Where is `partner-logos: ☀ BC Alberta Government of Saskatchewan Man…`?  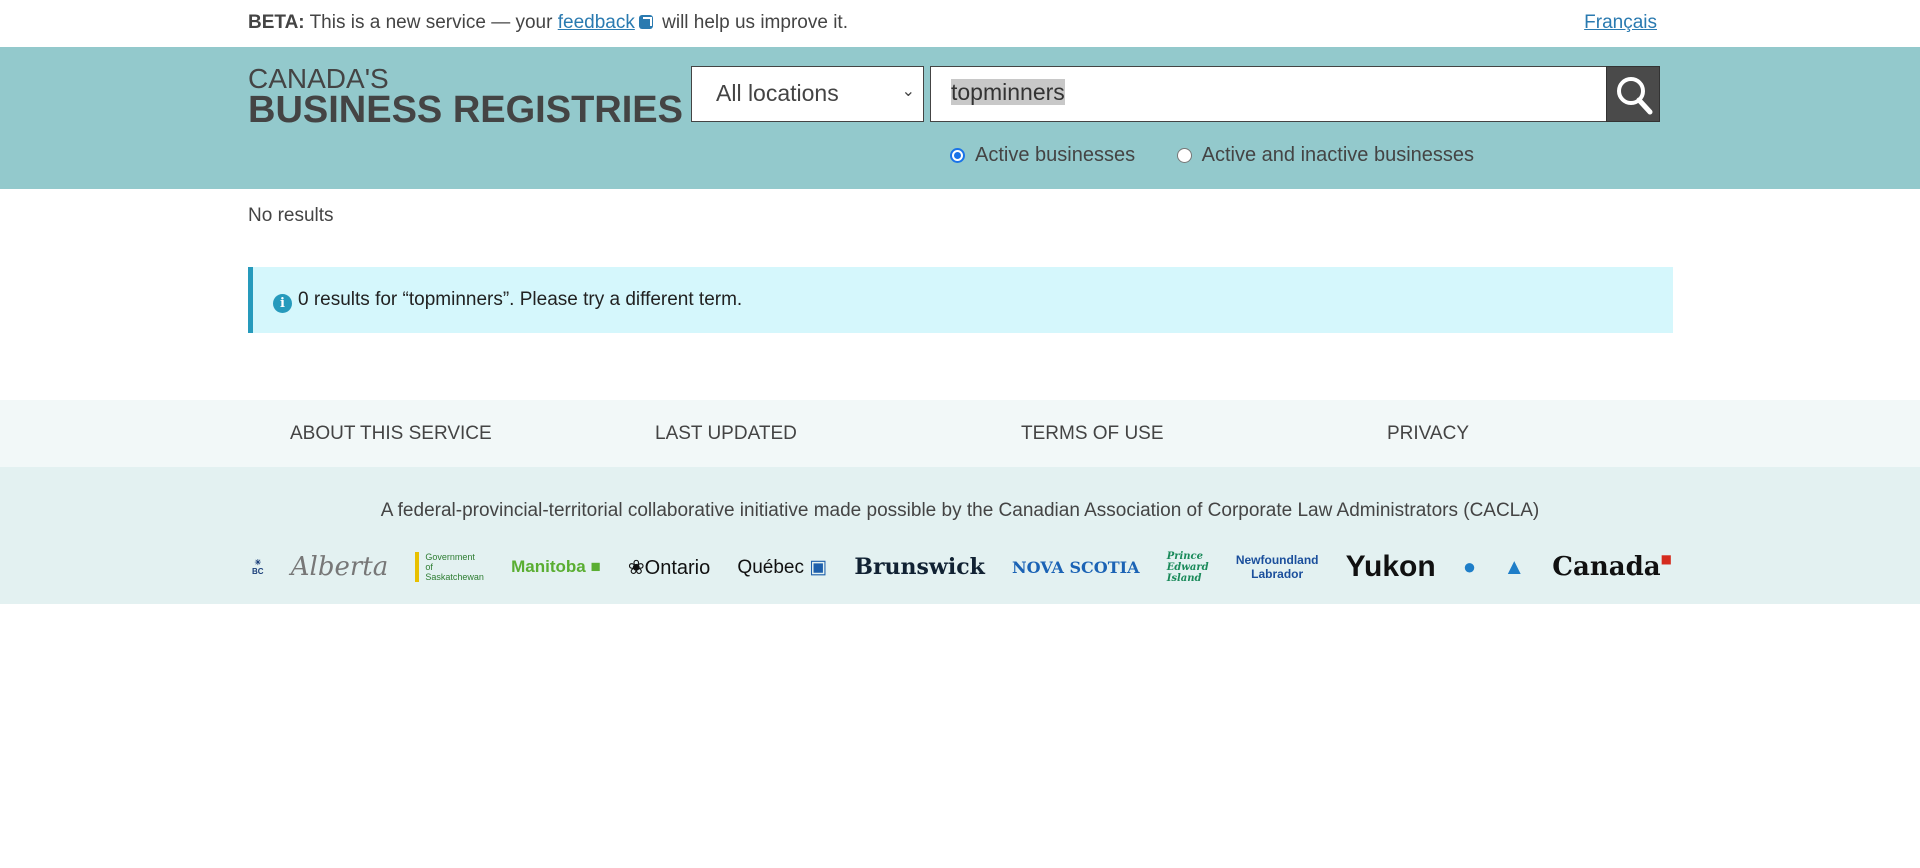 partner-logos: ☀ BC Alberta Government of Saskatchewan Man… is located at coordinates (962, 567).